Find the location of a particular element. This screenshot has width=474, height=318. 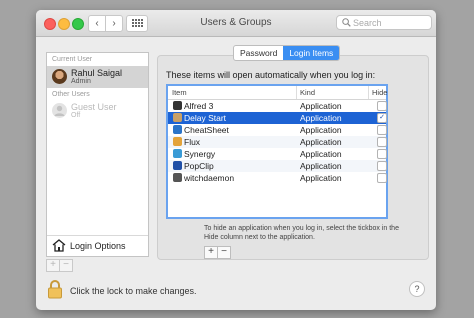

add-user-button: + is located at coordinates (53, 265).